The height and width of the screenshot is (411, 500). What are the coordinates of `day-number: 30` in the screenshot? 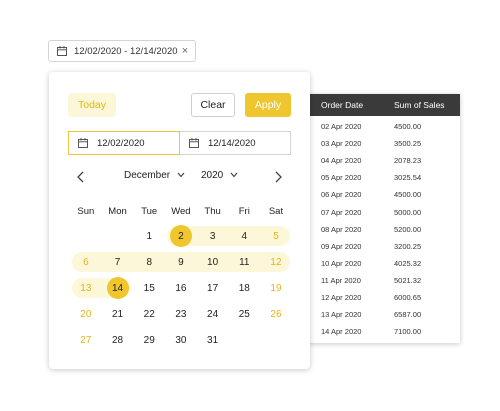 It's located at (181, 340).